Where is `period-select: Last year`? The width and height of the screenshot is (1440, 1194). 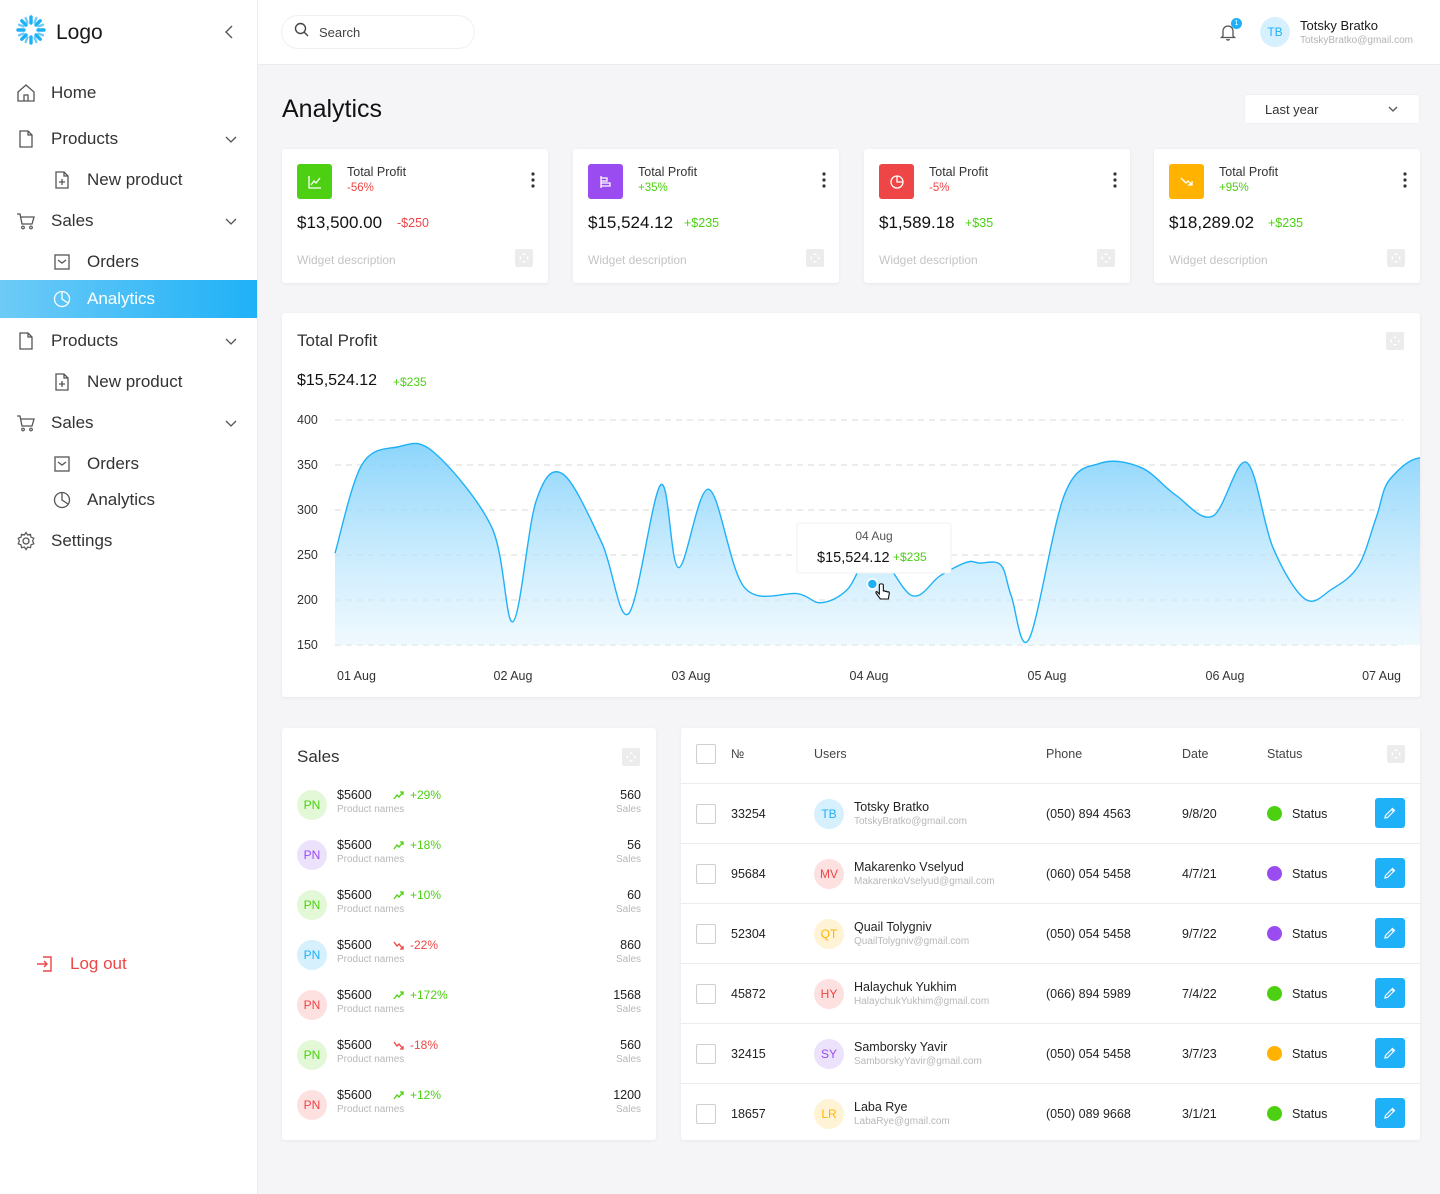
period-select: Last year is located at coordinates (1332, 109).